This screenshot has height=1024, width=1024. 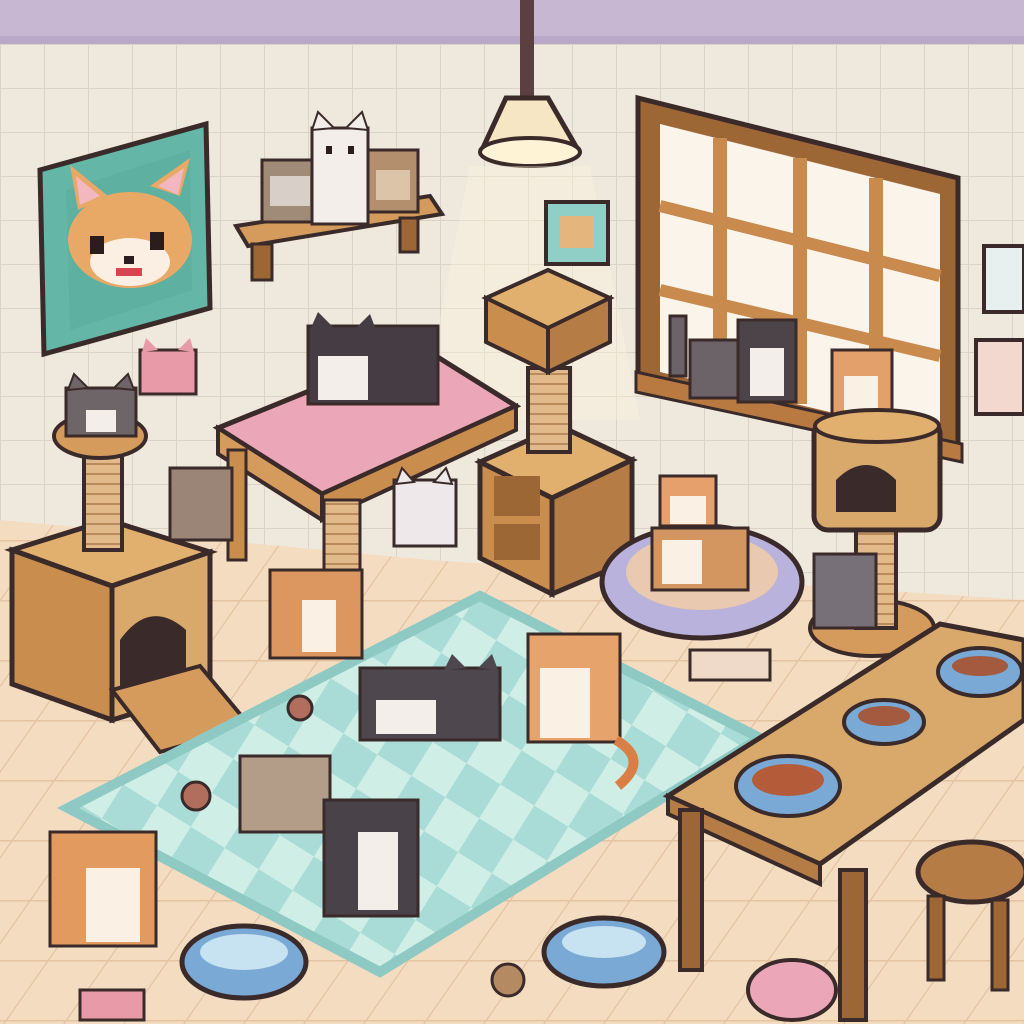 What do you see at coordinates (201, 504) in the screenshot?
I see `cat-under-table-tabby` at bounding box center [201, 504].